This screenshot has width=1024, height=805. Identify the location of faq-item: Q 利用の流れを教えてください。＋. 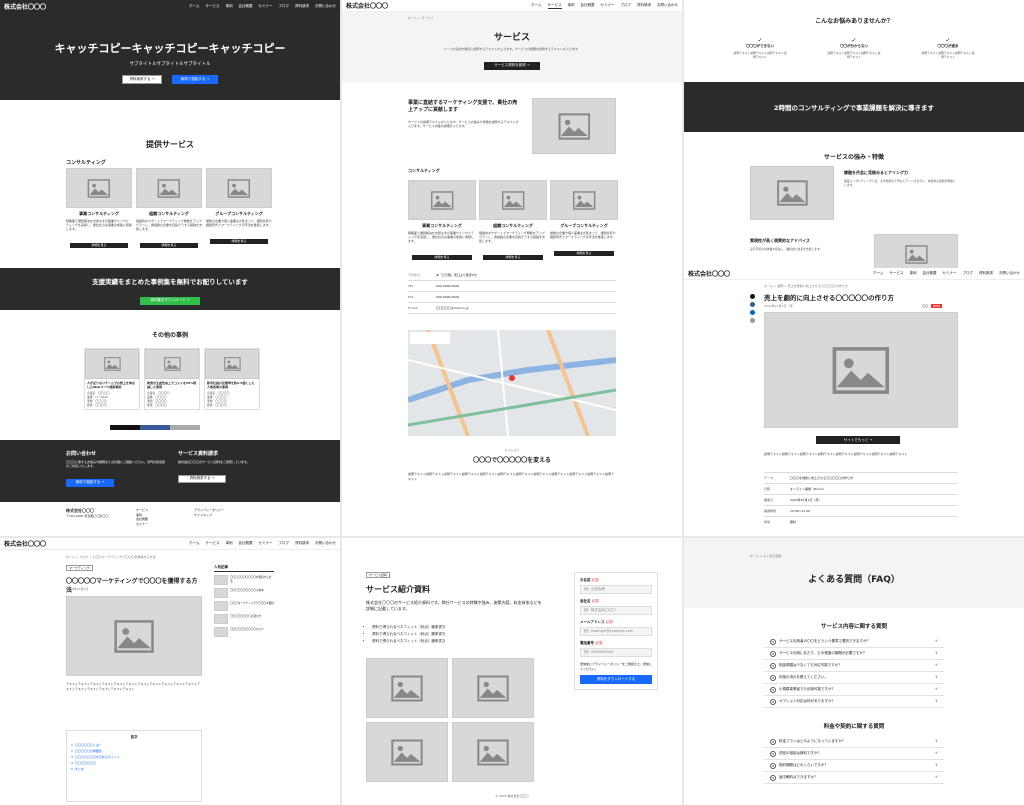
(854, 678).